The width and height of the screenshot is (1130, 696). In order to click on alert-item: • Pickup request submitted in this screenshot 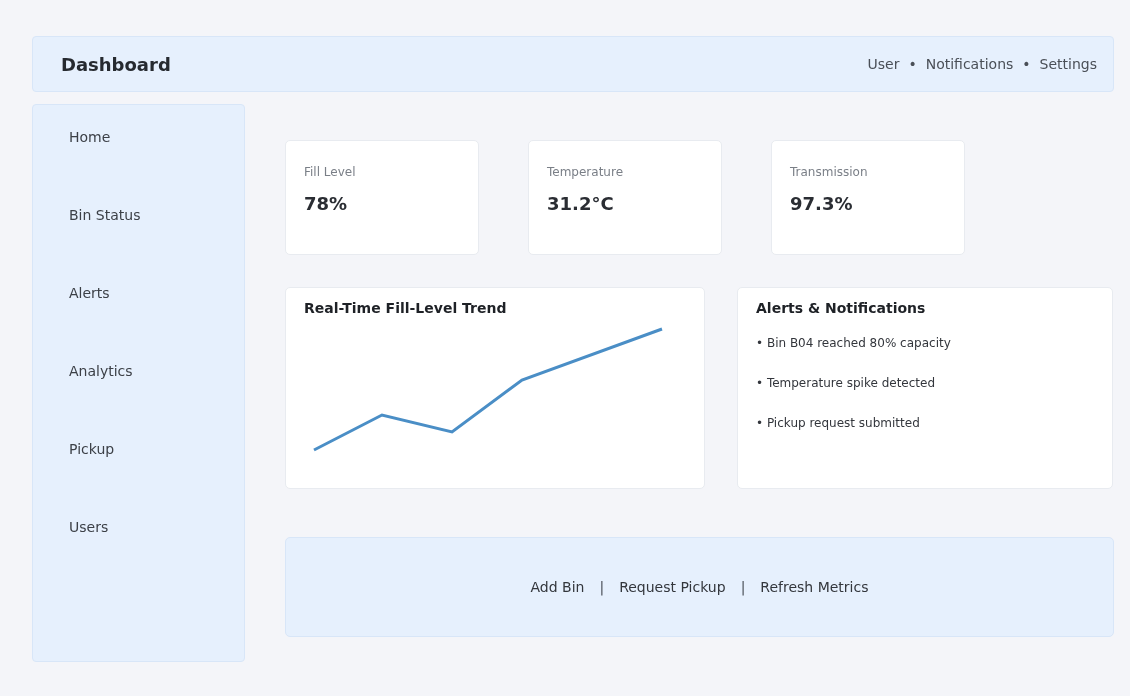, I will do `click(838, 423)`.